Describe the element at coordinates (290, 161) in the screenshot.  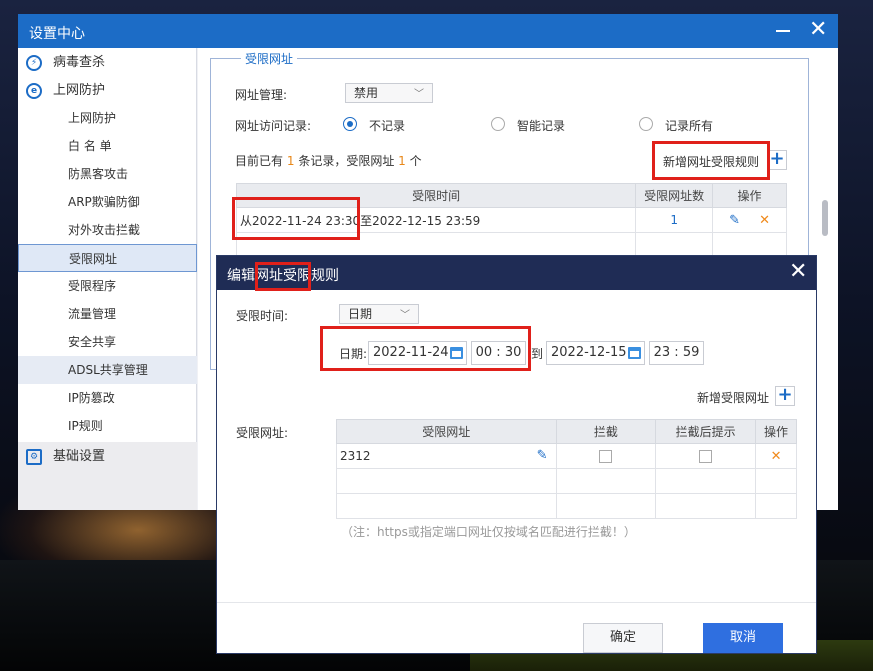
I see `summary-count: 1` at that location.